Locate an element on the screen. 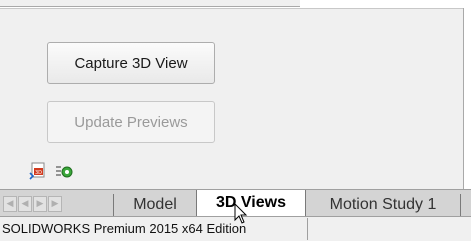  capture-3d-view-button: Capture 3D View is located at coordinates (131, 63).